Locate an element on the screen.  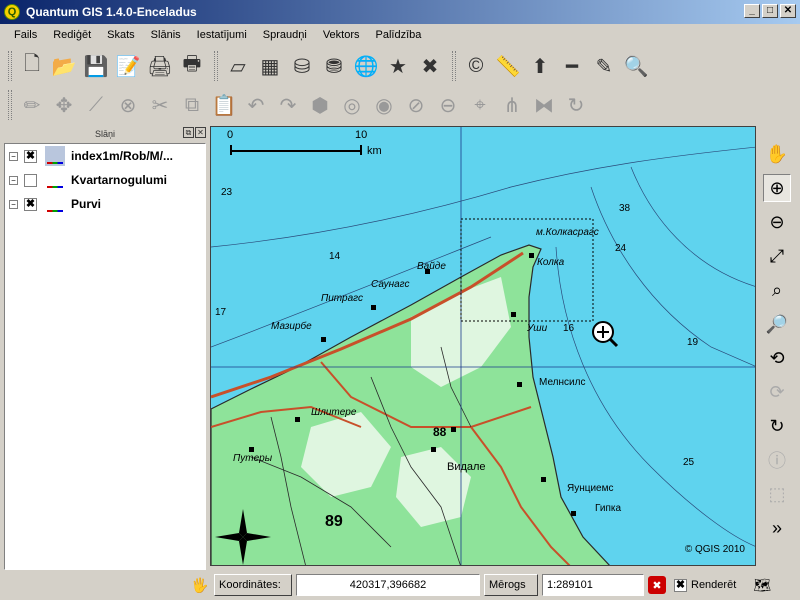
toggle-editing-icon: ✏ is located at coordinates (32, 105).